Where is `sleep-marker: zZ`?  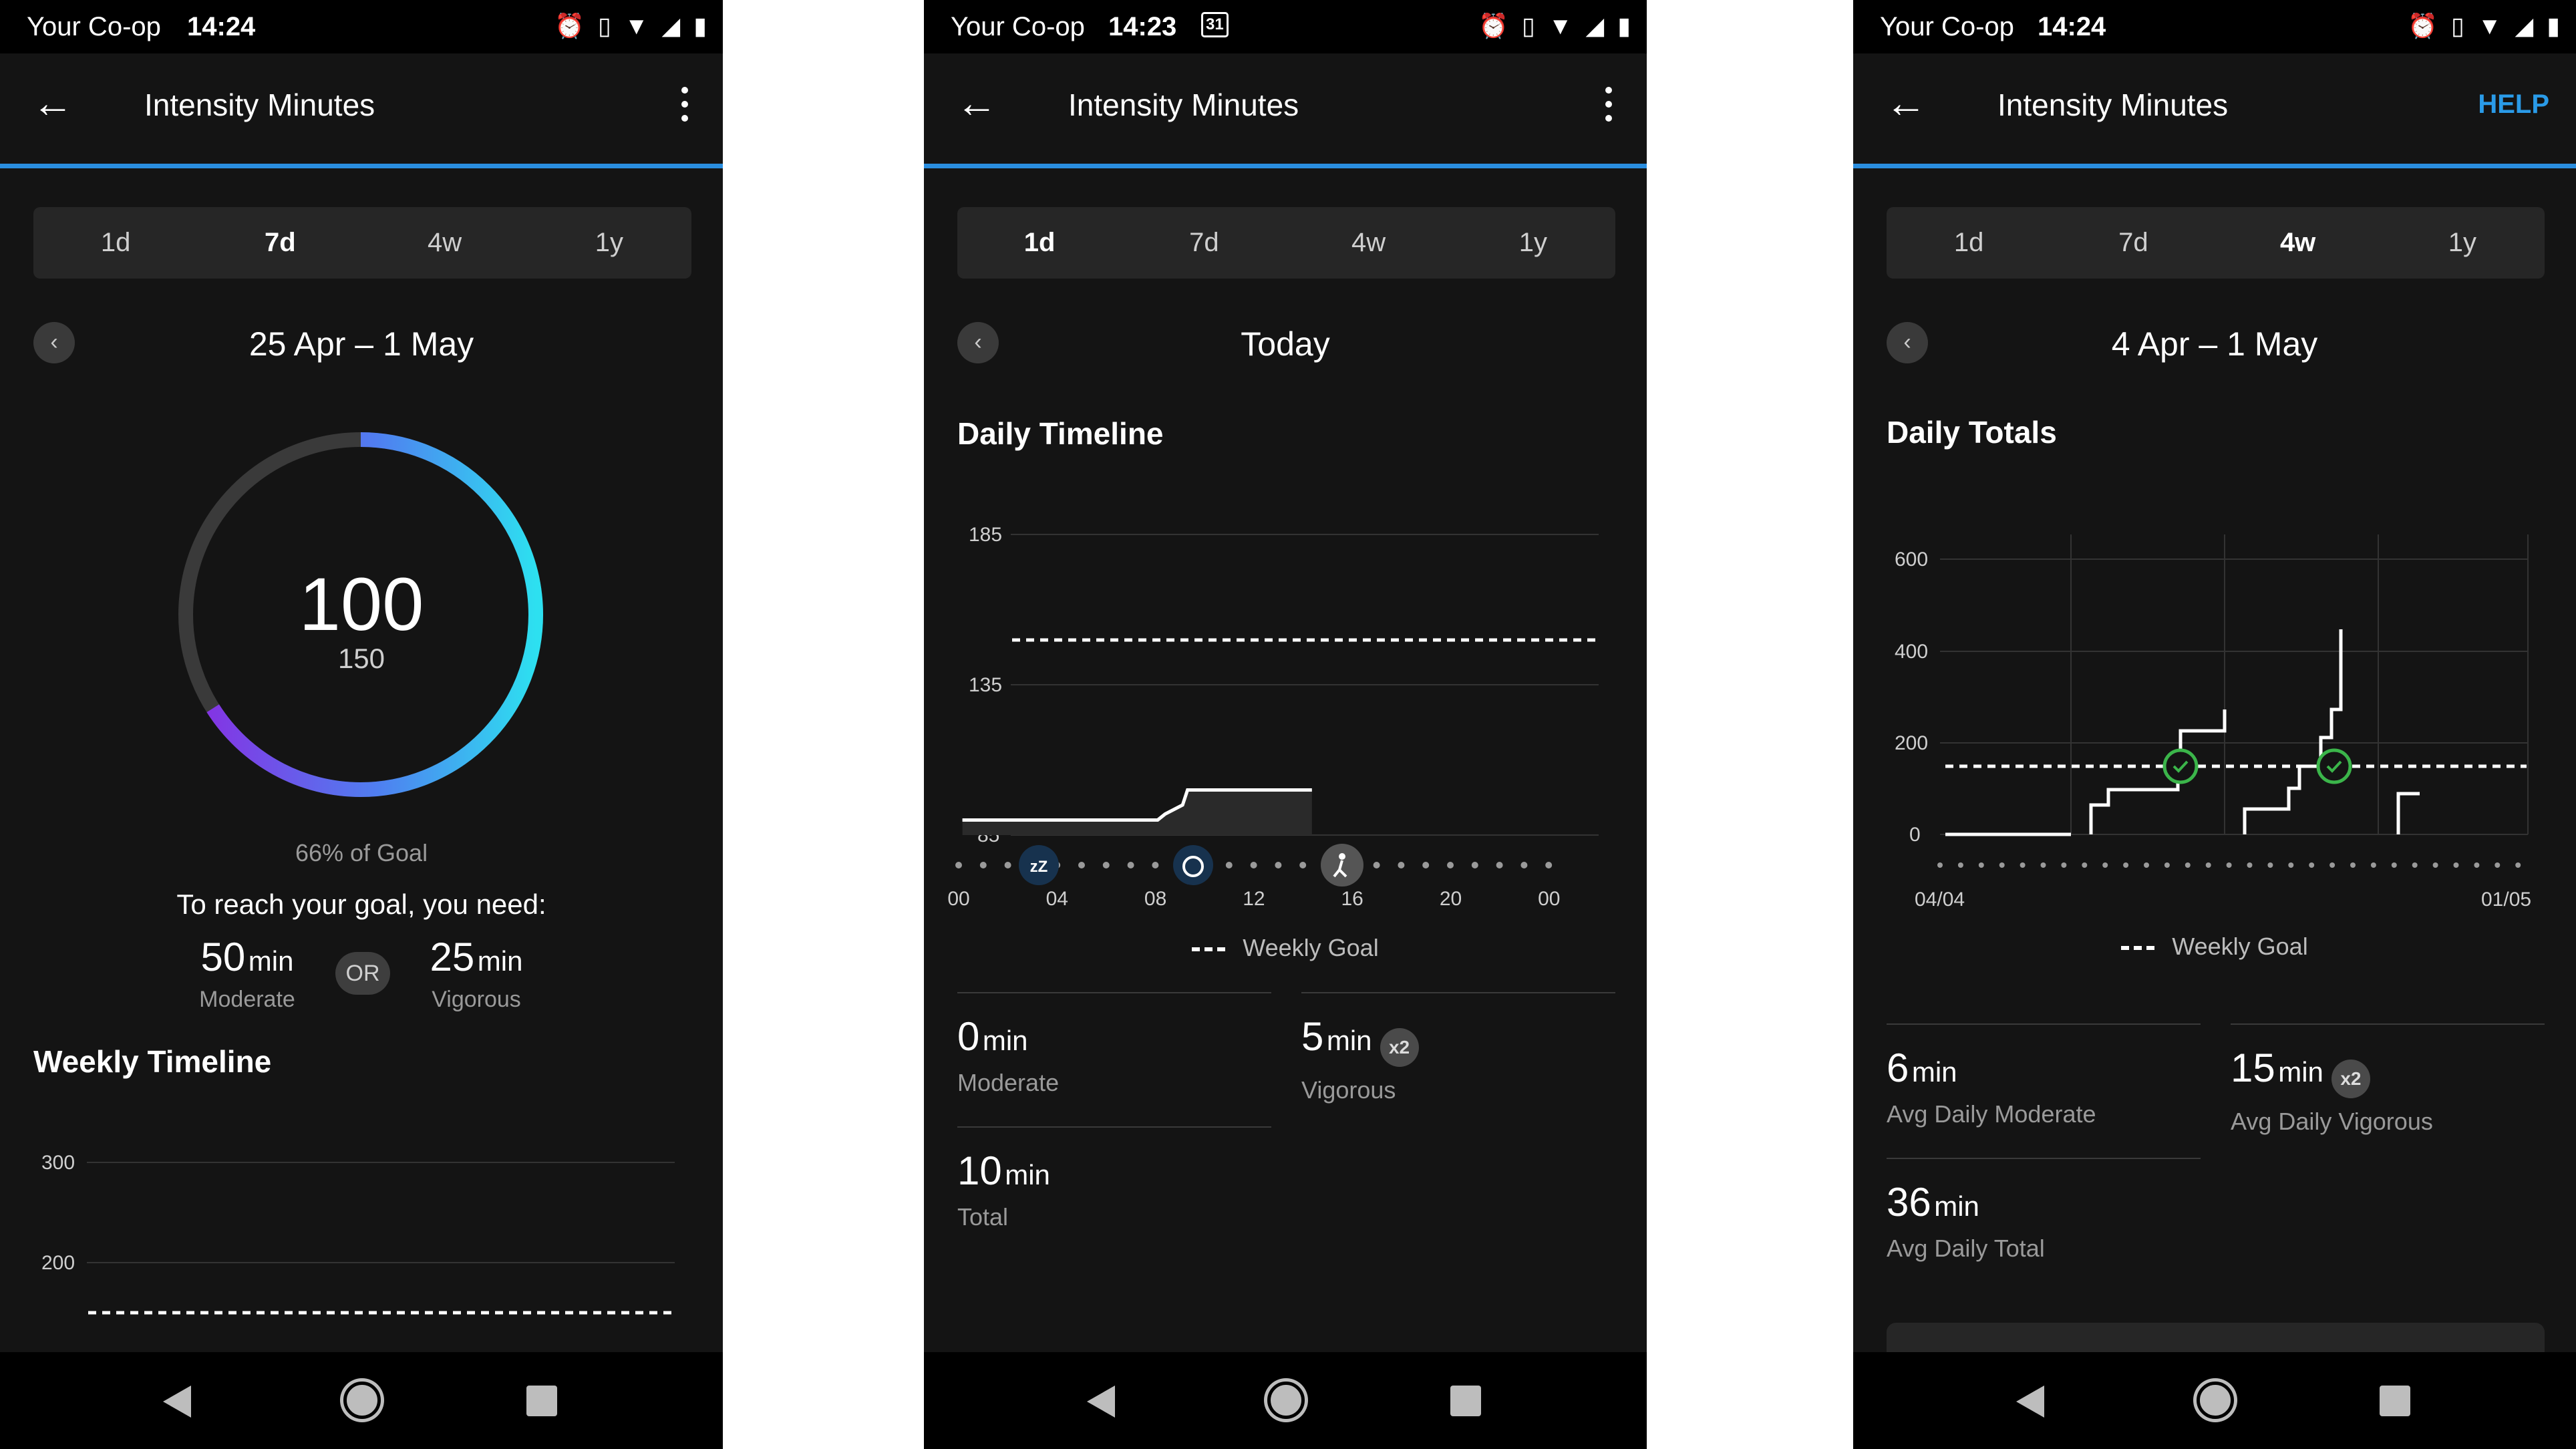
sleep-marker: zZ is located at coordinates (1039, 865).